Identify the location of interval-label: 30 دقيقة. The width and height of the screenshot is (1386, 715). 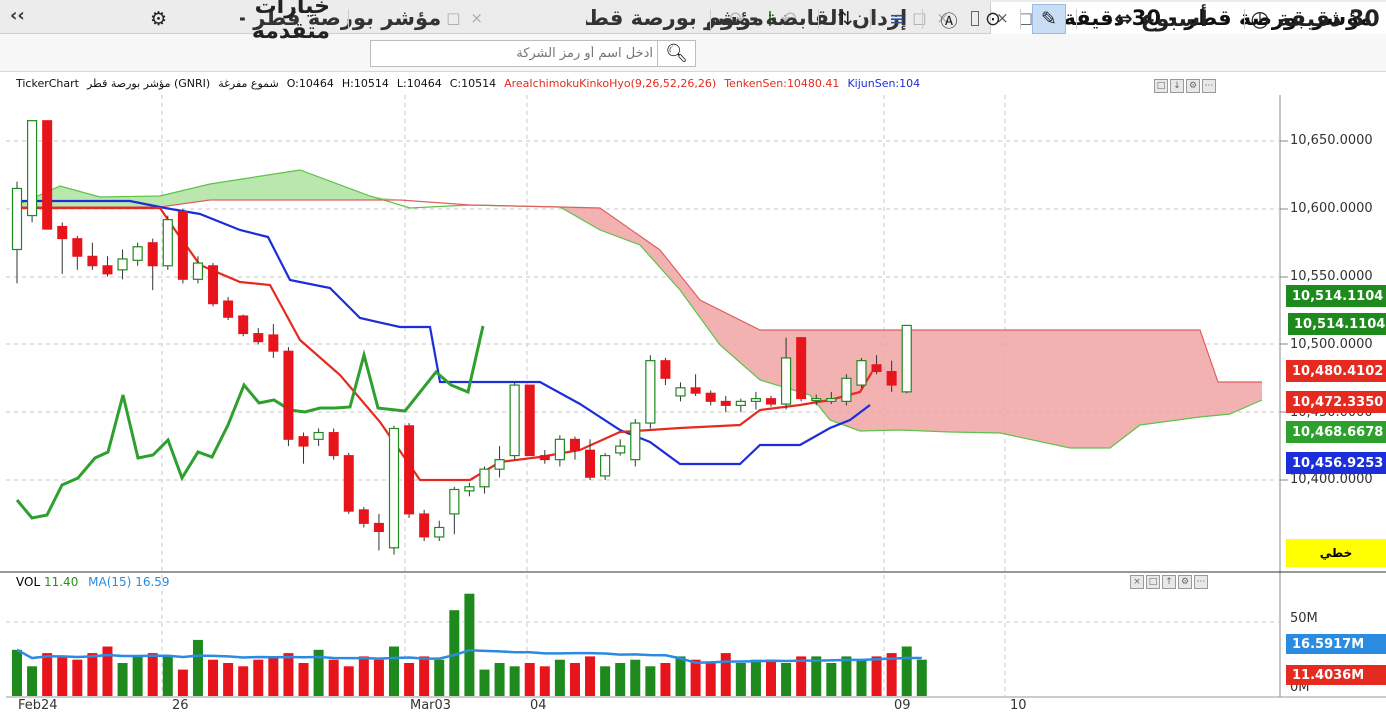
(1328, 19).